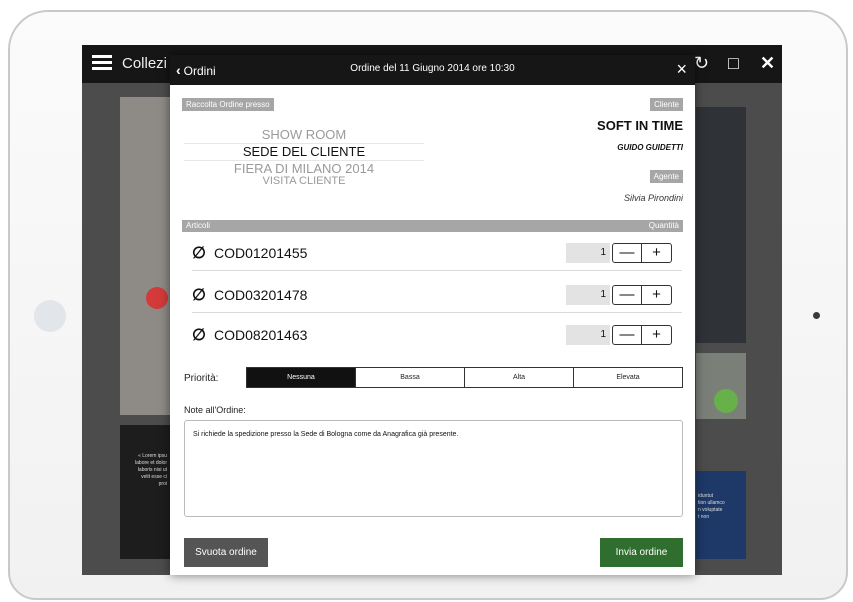  Describe the element at coordinates (410, 377) in the screenshot. I see `priority-low: Bassa` at that location.